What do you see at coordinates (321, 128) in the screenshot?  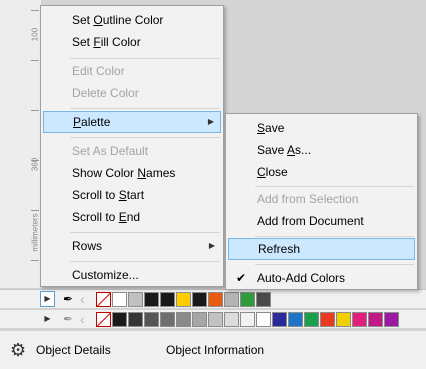 I see `submenu-item-save: Save` at bounding box center [321, 128].